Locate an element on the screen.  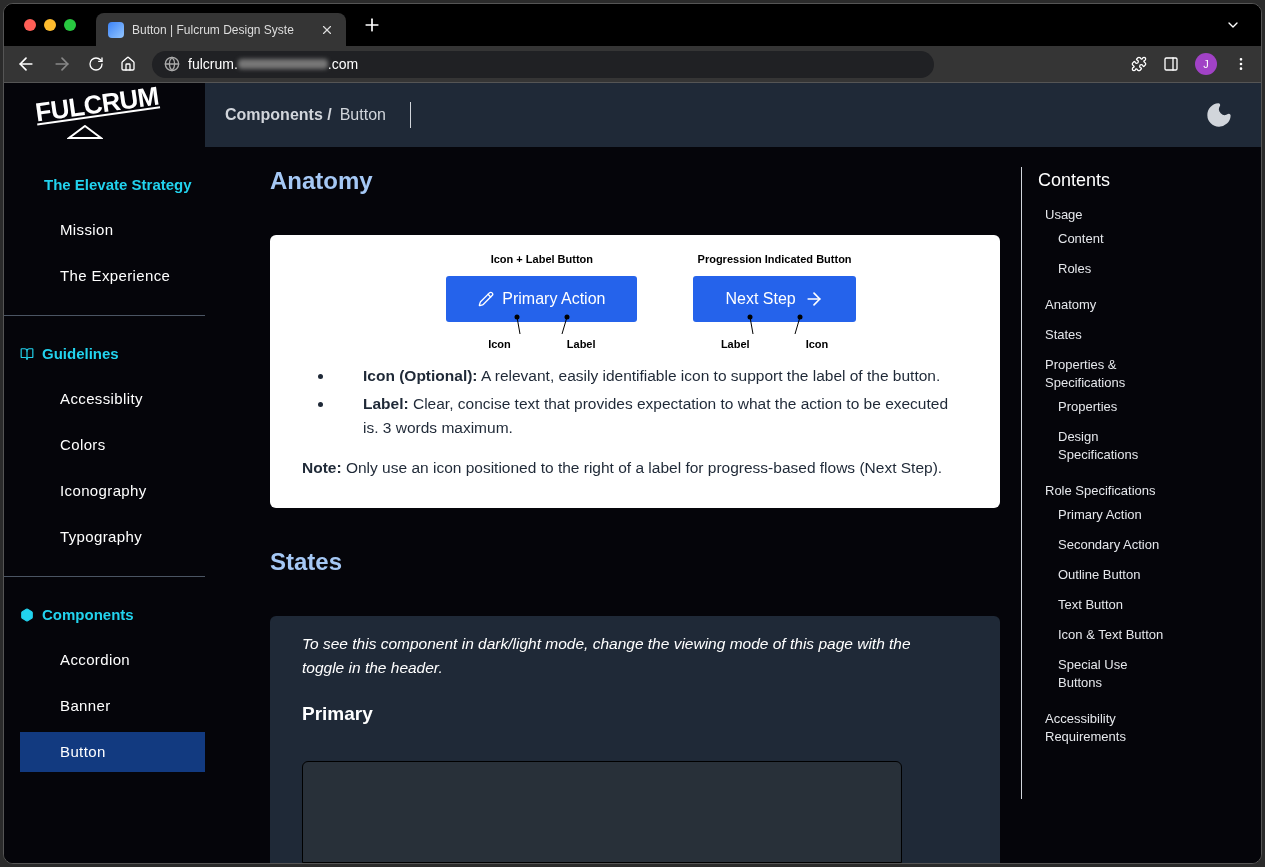
contents-link: Anatomy is located at coordinates (1107, 305).